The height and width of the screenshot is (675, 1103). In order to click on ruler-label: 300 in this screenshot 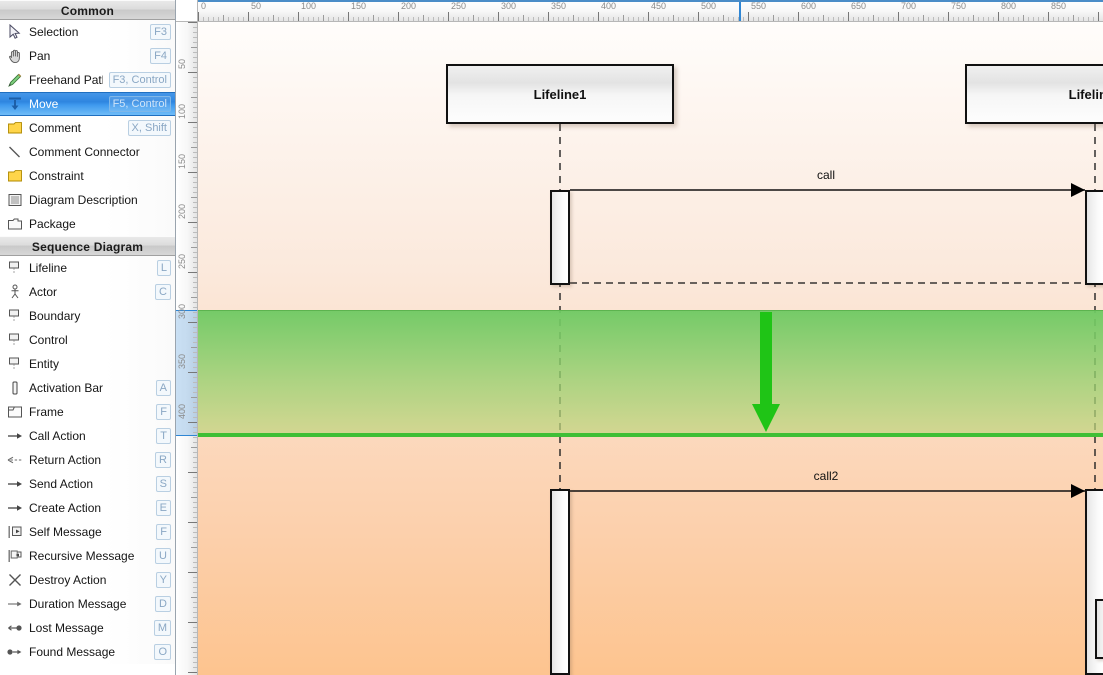, I will do `click(509, 6)`.